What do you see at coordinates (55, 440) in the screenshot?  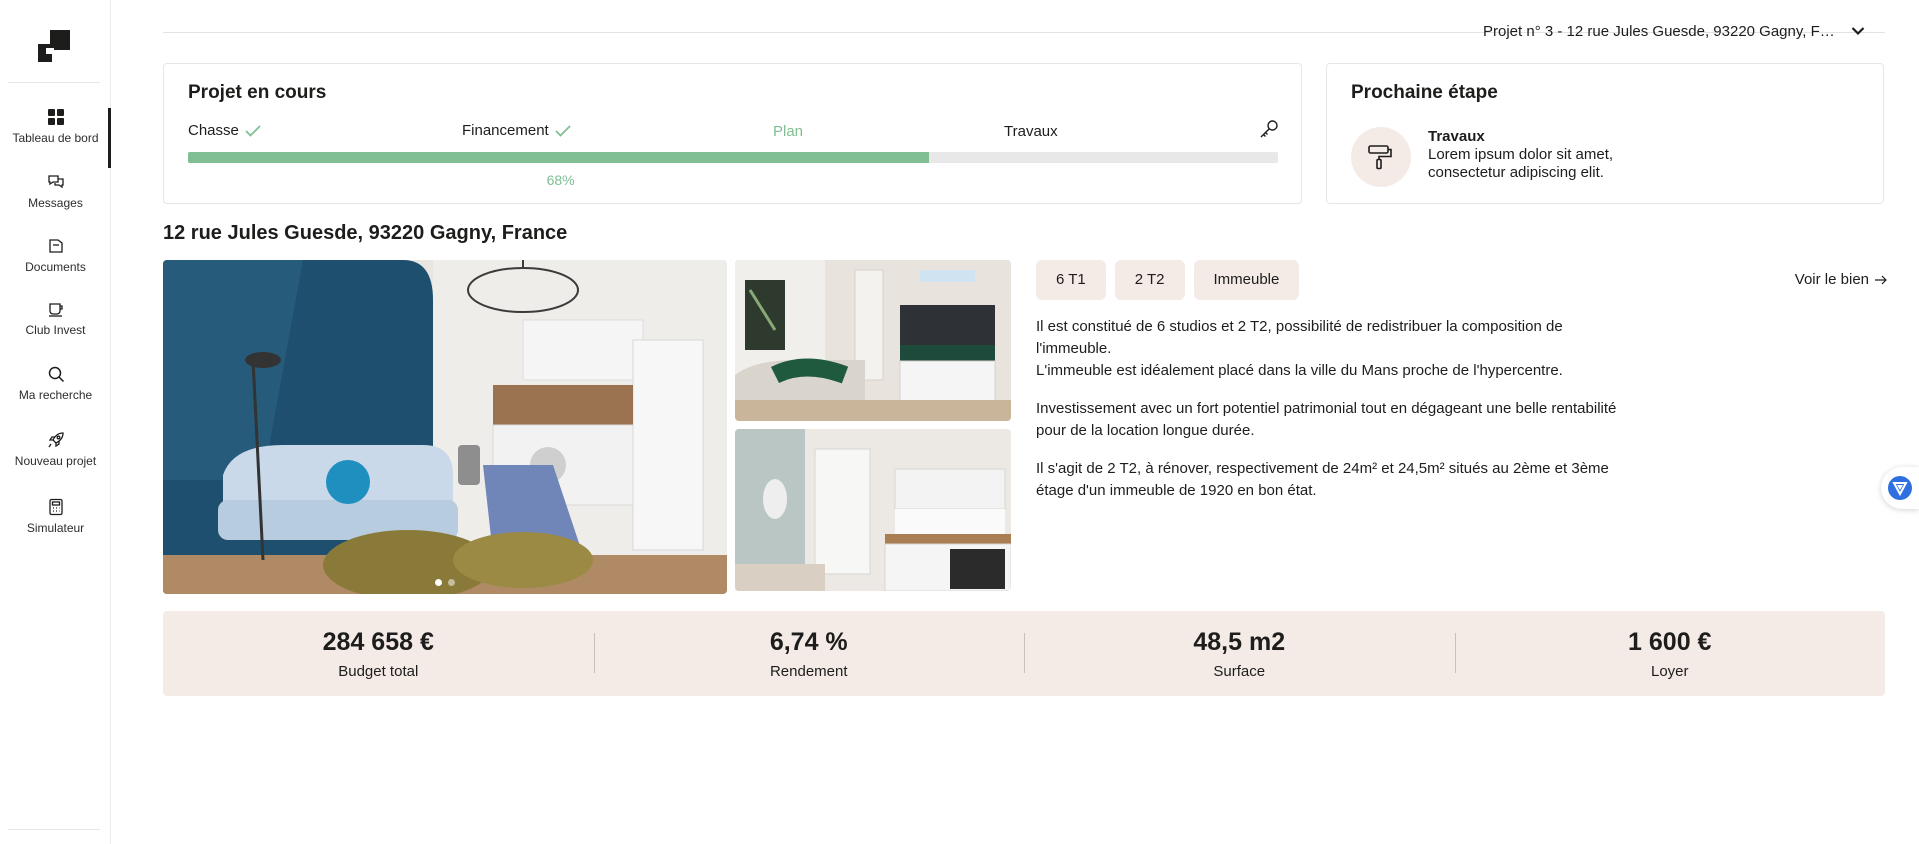 I see `rocket-icon` at bounding box center [55, 440].